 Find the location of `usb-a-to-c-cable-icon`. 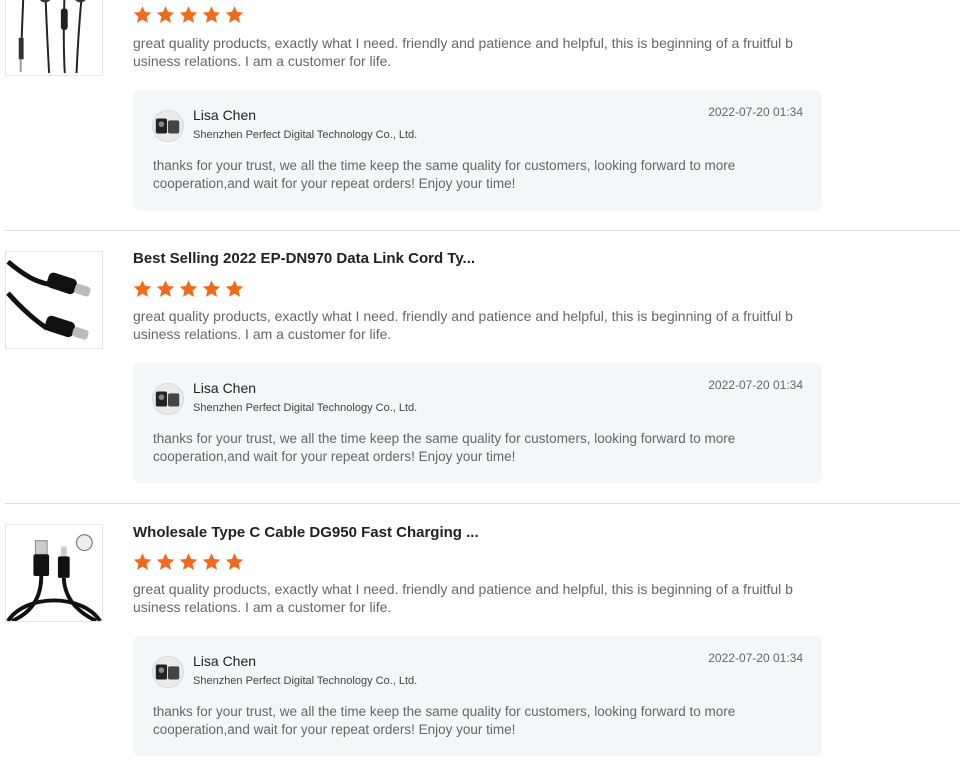

usb-a-to-c-cable-icon is located at coordinates (54, 573).